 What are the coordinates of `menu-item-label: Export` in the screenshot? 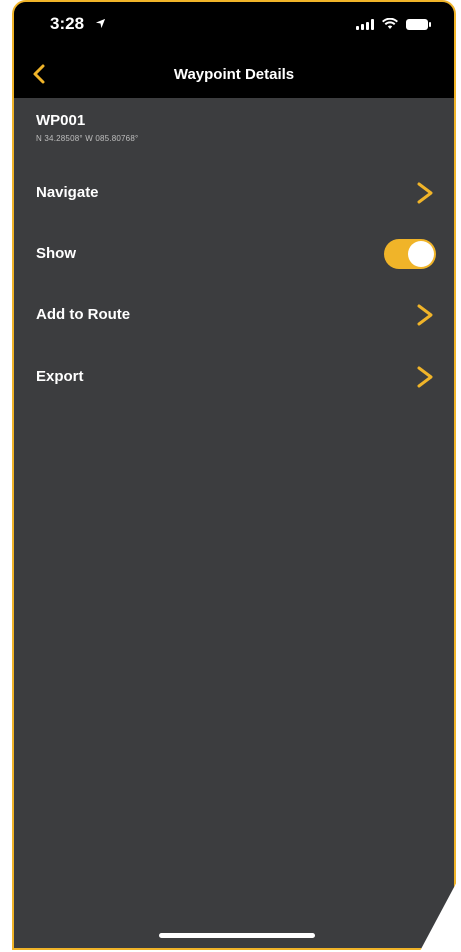 It's located at (60, 376).